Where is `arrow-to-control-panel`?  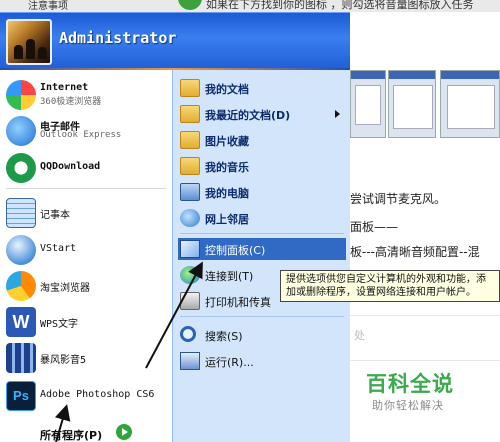 arrow-to-control-panel is located at coordinates (174, 315).